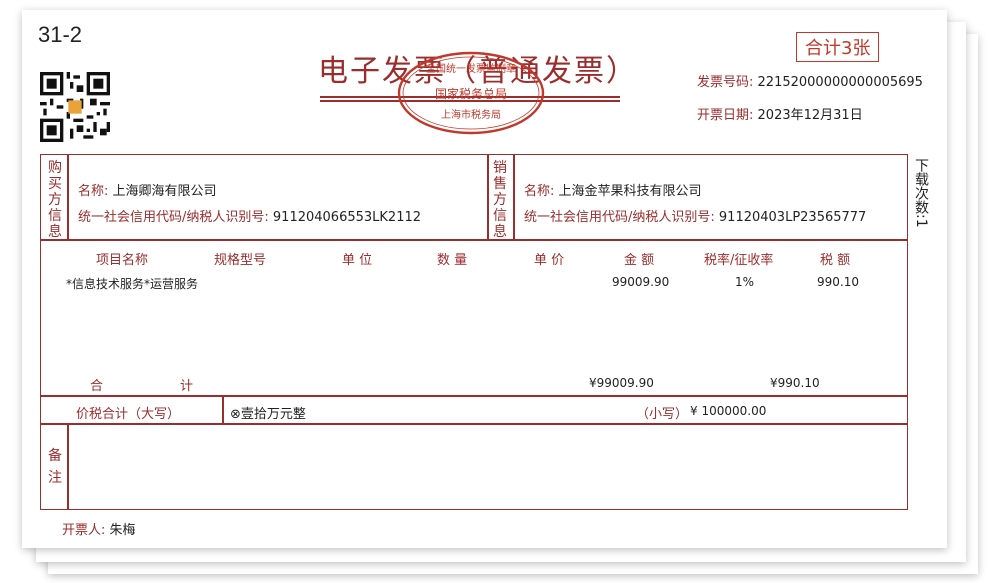 This screenshot has width=1000, height=583. What do you see at coordinates (739, 260) in the screenshot?
I see `col-rate-header: 税率/征收率` at bounding box center [739, 260].